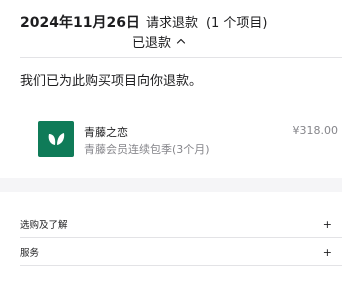 The width and height of the screenshot is (342, 285). I want to click on section-services: 服务 +, so click(181, 252).